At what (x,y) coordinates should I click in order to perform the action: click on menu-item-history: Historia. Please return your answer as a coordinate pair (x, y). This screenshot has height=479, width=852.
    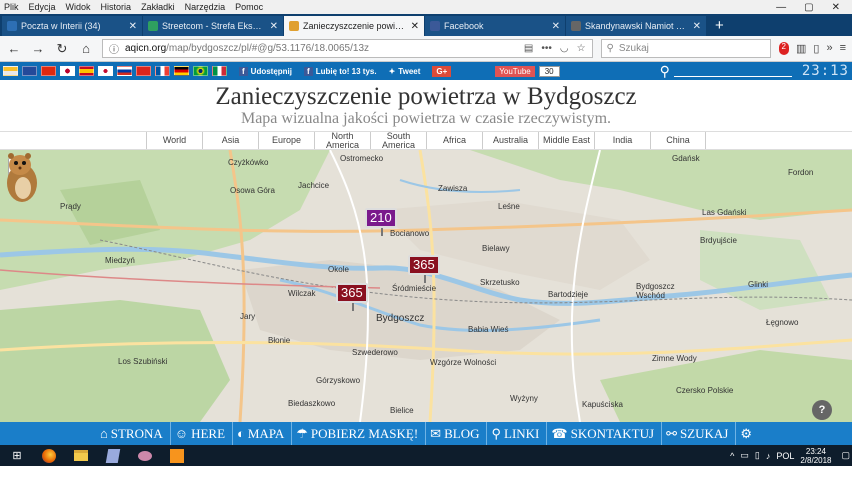
    Looking at the image, I should click on (116, 7).